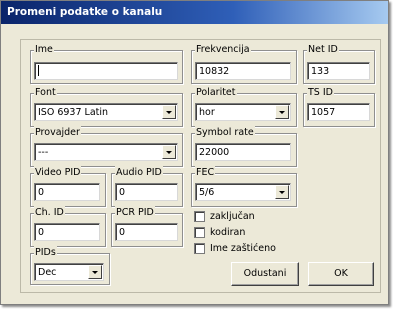  I want to click on frekvencija-label: Frekvencija, so click(223, 50).